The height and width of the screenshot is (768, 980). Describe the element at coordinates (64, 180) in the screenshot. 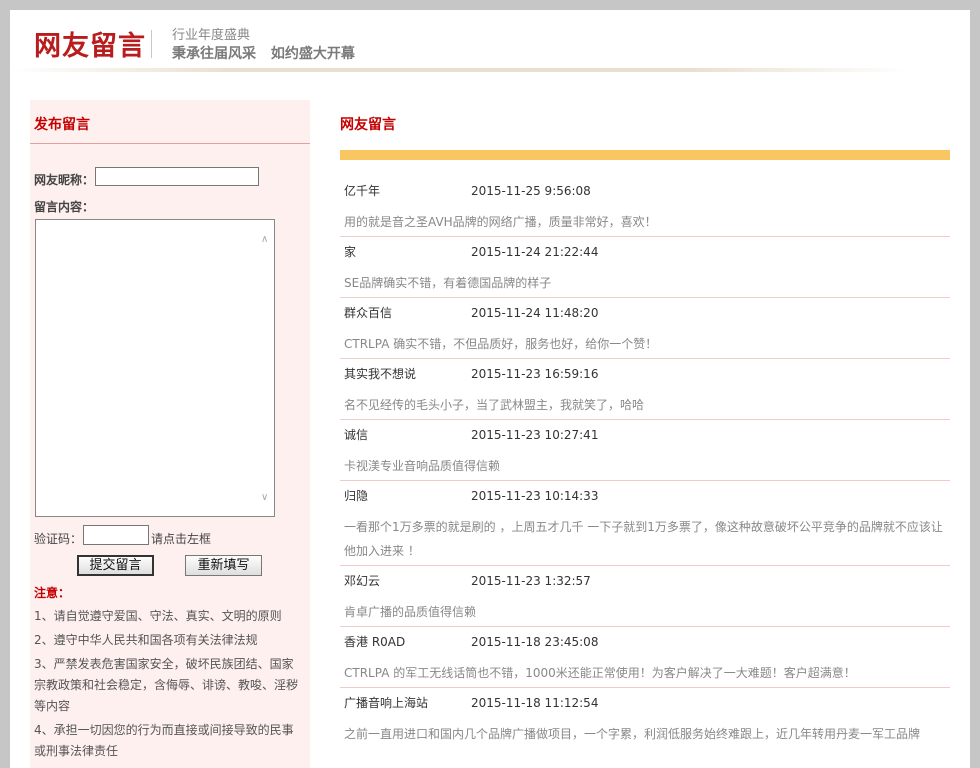

I see `nickname-label: 网友昵称：` at that location.